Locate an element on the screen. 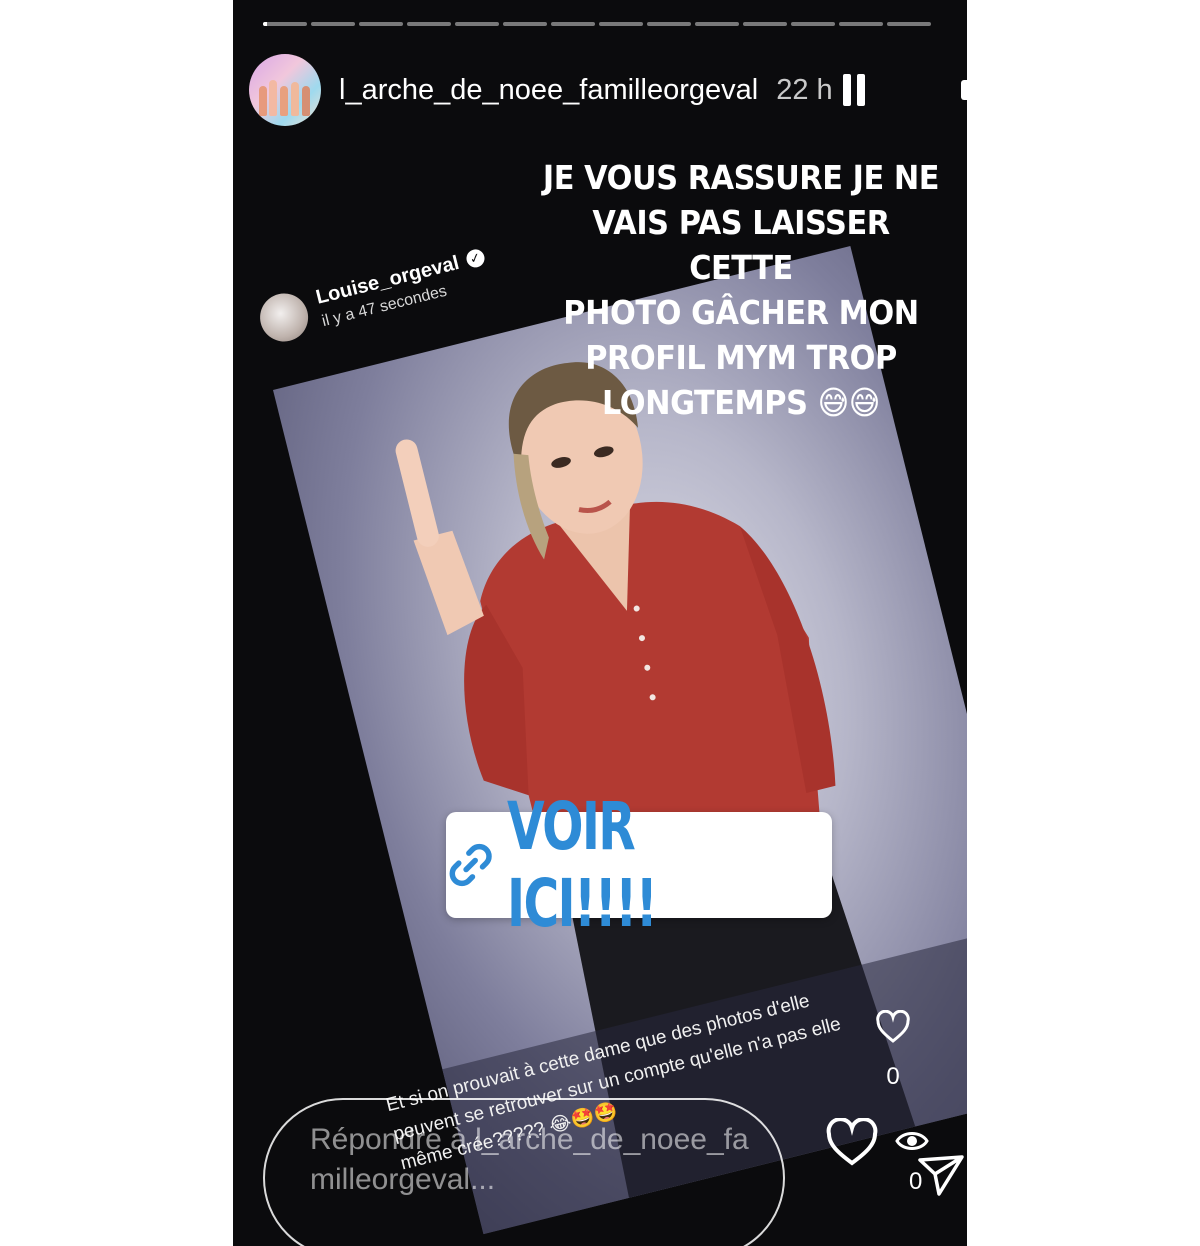 This screenshot has width=1200, height=1246. eye-icon is located at coordinates (912, 1141).